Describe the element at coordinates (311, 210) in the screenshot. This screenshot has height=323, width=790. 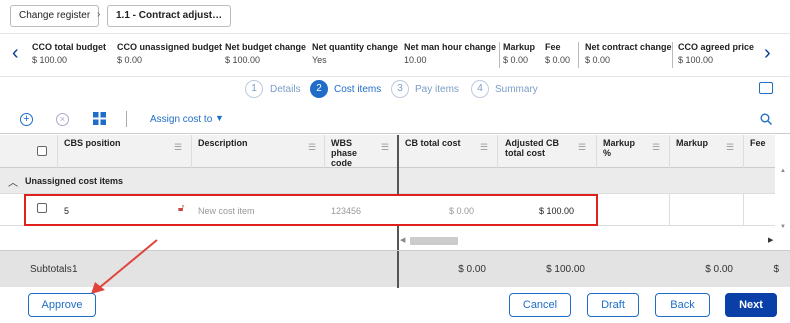
I see `highlight-box` at that location.